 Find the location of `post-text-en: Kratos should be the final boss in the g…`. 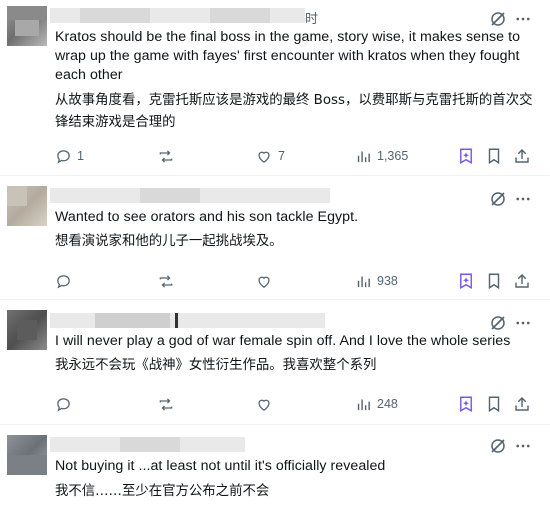

post-text-en: Kratos should be the final boss in the g… is located at coordinates (288, 56).